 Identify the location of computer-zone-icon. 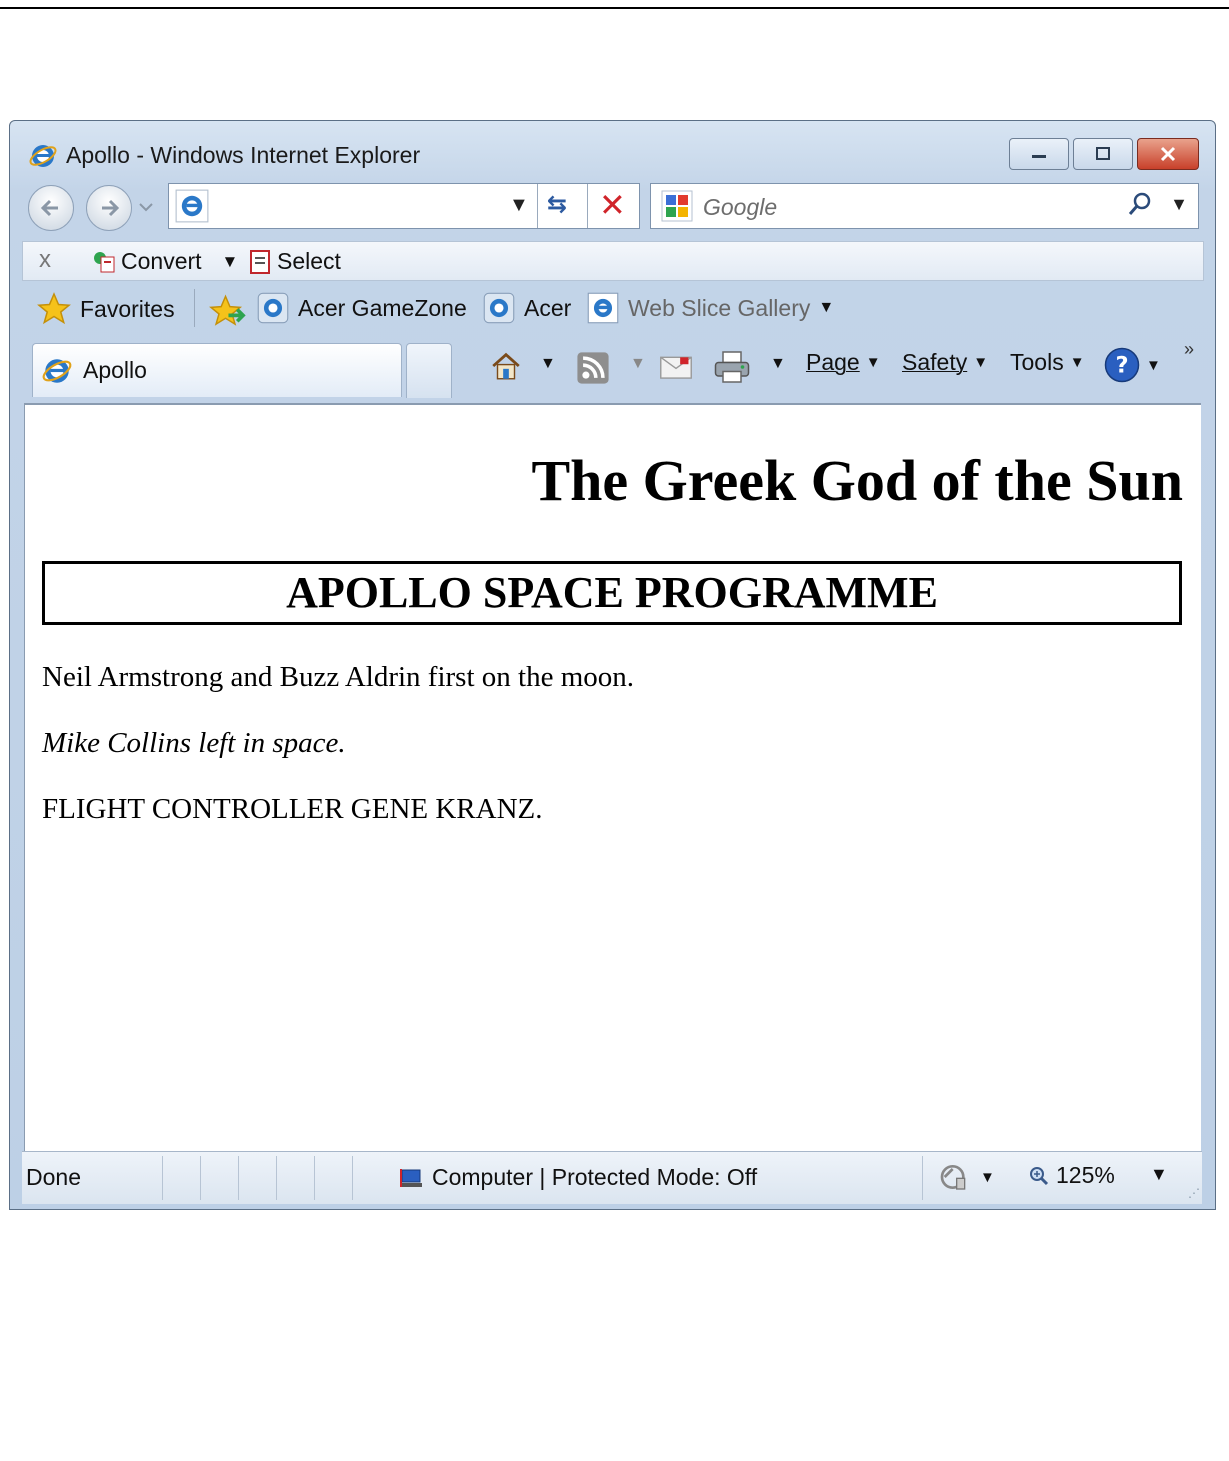
(411, 1177).